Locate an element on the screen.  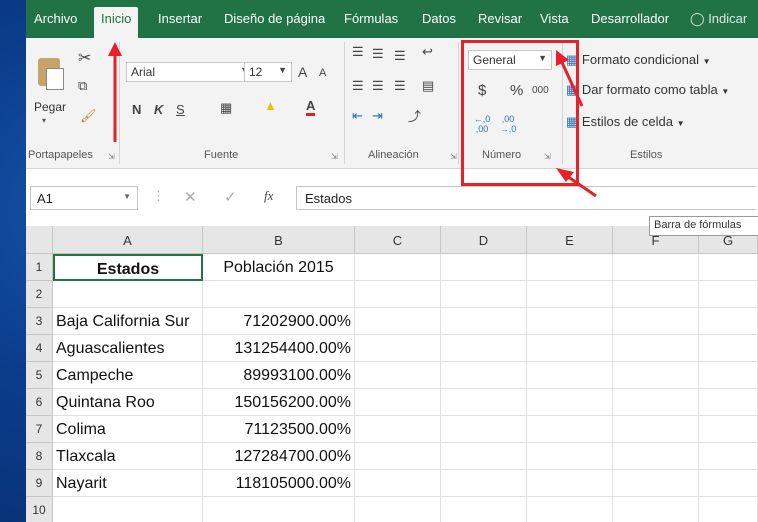
cell-population-value: 71123500.00% is located at coordinates (279, 429).